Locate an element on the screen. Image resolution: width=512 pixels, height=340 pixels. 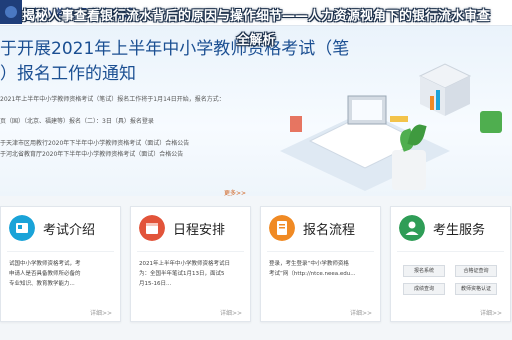
person-icon is located at coordinates (412, 228).